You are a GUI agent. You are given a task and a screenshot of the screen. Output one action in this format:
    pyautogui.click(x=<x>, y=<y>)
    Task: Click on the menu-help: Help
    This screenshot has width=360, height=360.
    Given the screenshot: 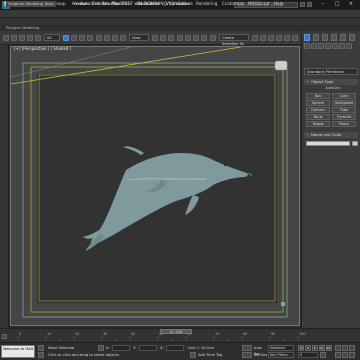 What is the action you would take?
    pyautogui.click(x=279, y=3)
    